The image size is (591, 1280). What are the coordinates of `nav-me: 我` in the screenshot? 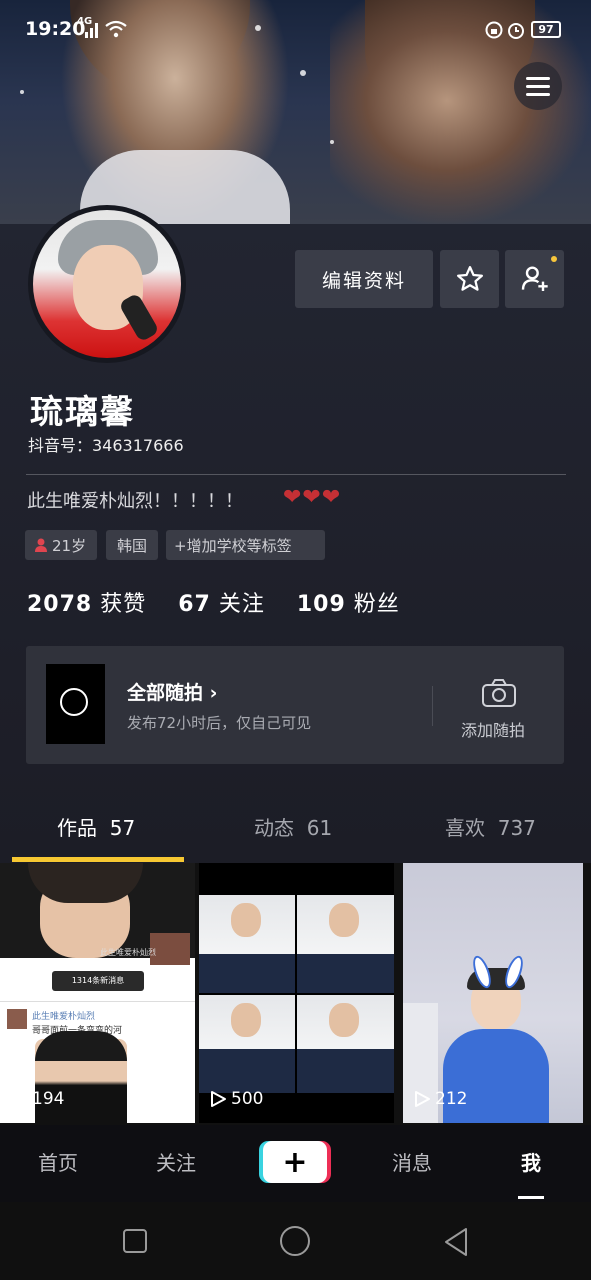 It's located at (531, 1161).